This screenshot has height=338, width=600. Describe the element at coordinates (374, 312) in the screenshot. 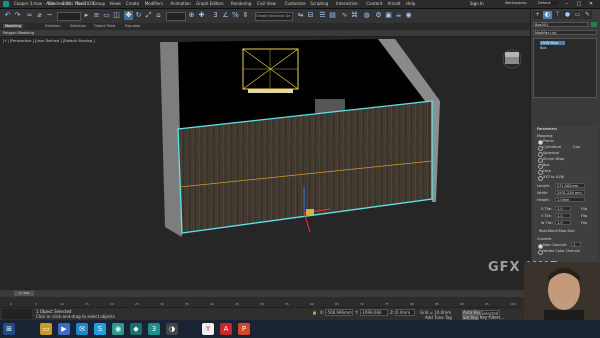

I see `y-field: -1698.666` at that location.